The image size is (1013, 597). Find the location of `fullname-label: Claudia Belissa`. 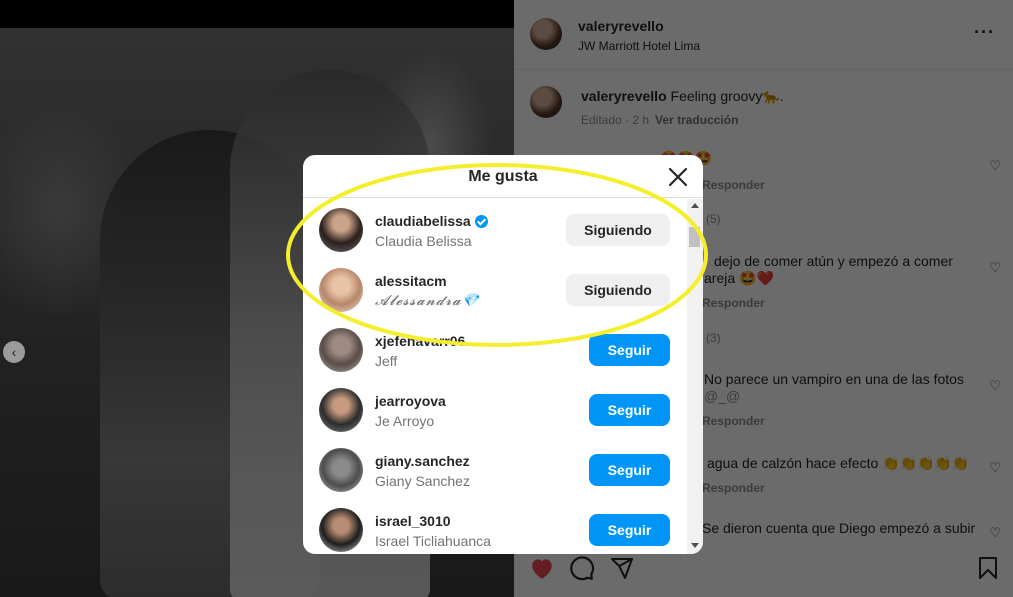

fullname-label: Claudia Belissa is located at coordinates (423, 241).